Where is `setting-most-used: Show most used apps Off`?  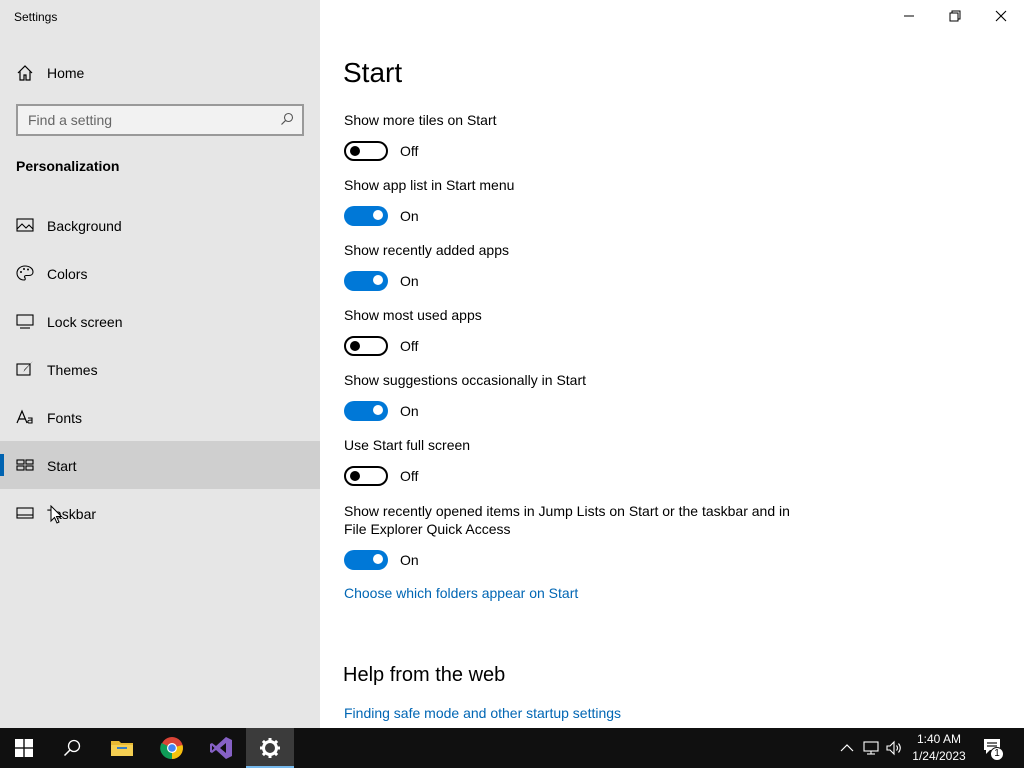
setting-most-used: Show most used apps Off is located at coordinates (574, 333).